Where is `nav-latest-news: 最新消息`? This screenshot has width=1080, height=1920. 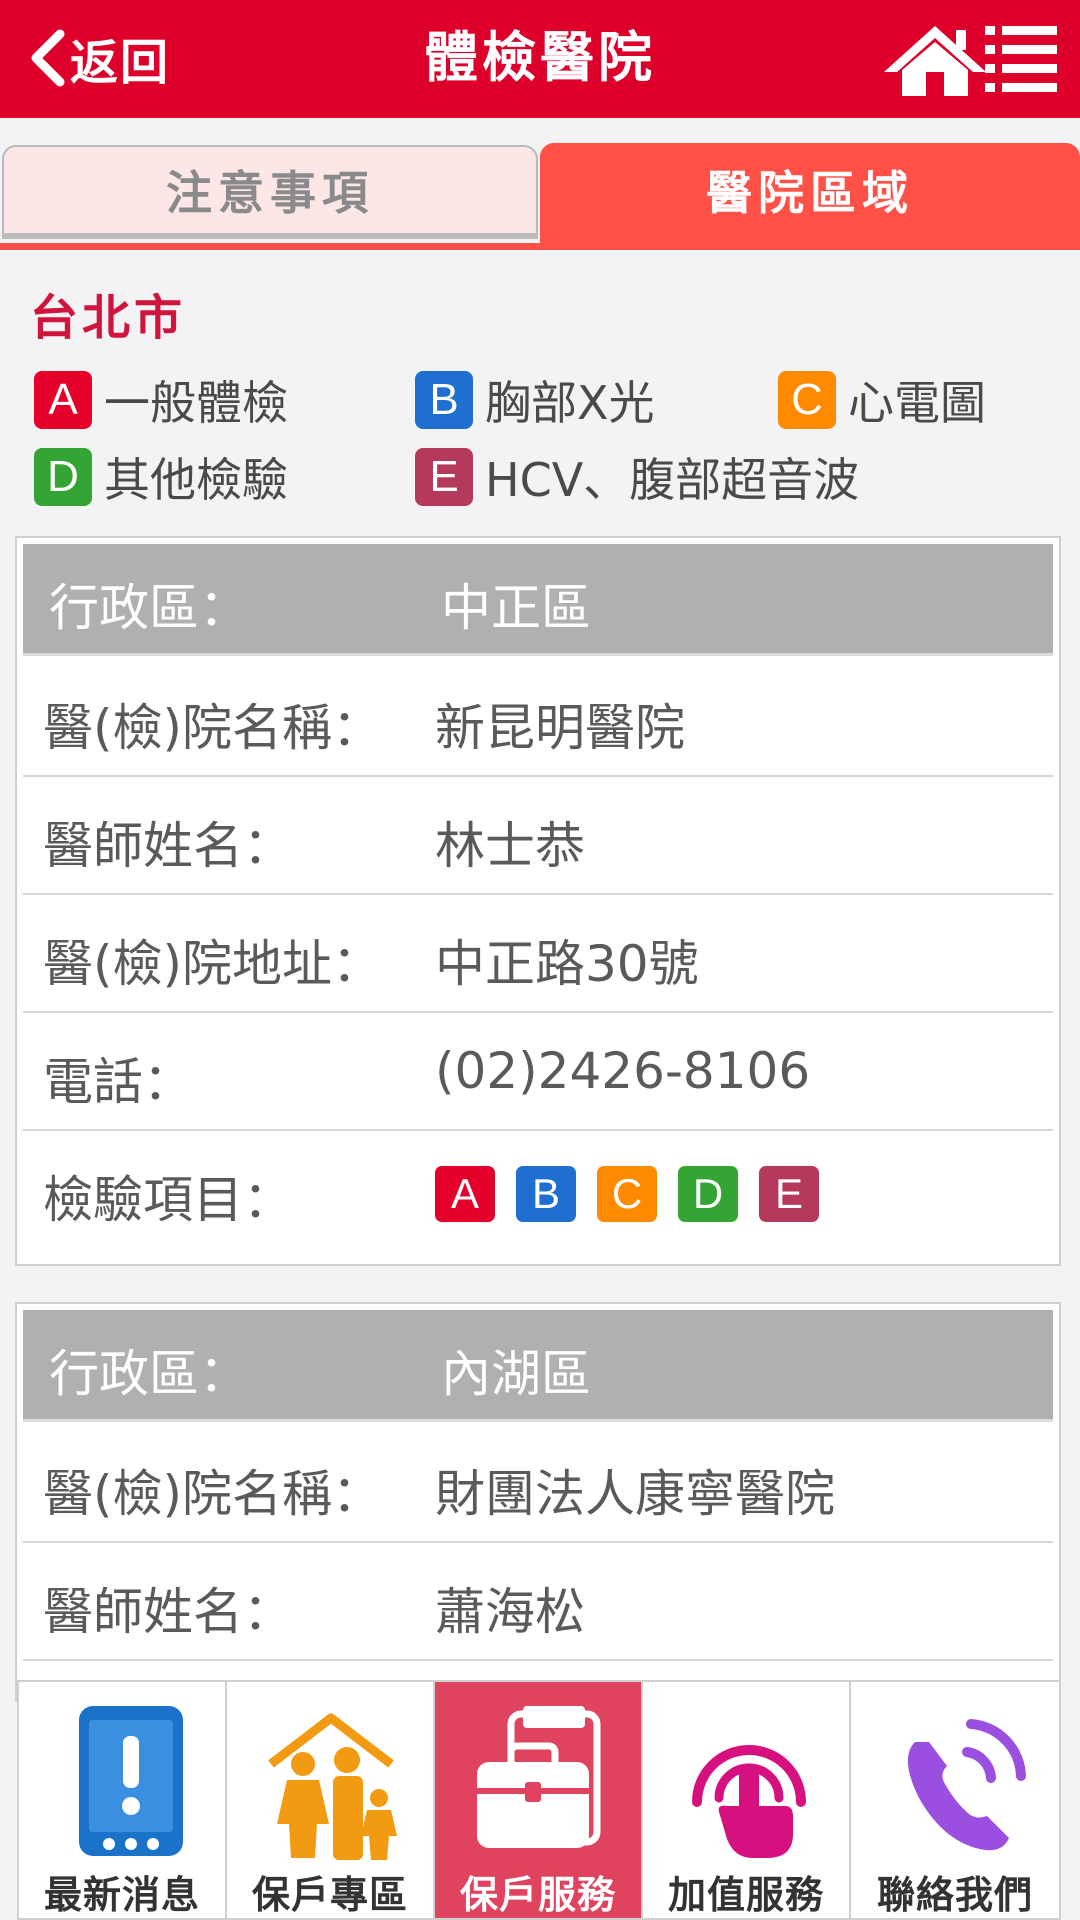 nav-latest-news: 最新消息 is located at coordinates (123, 1800).